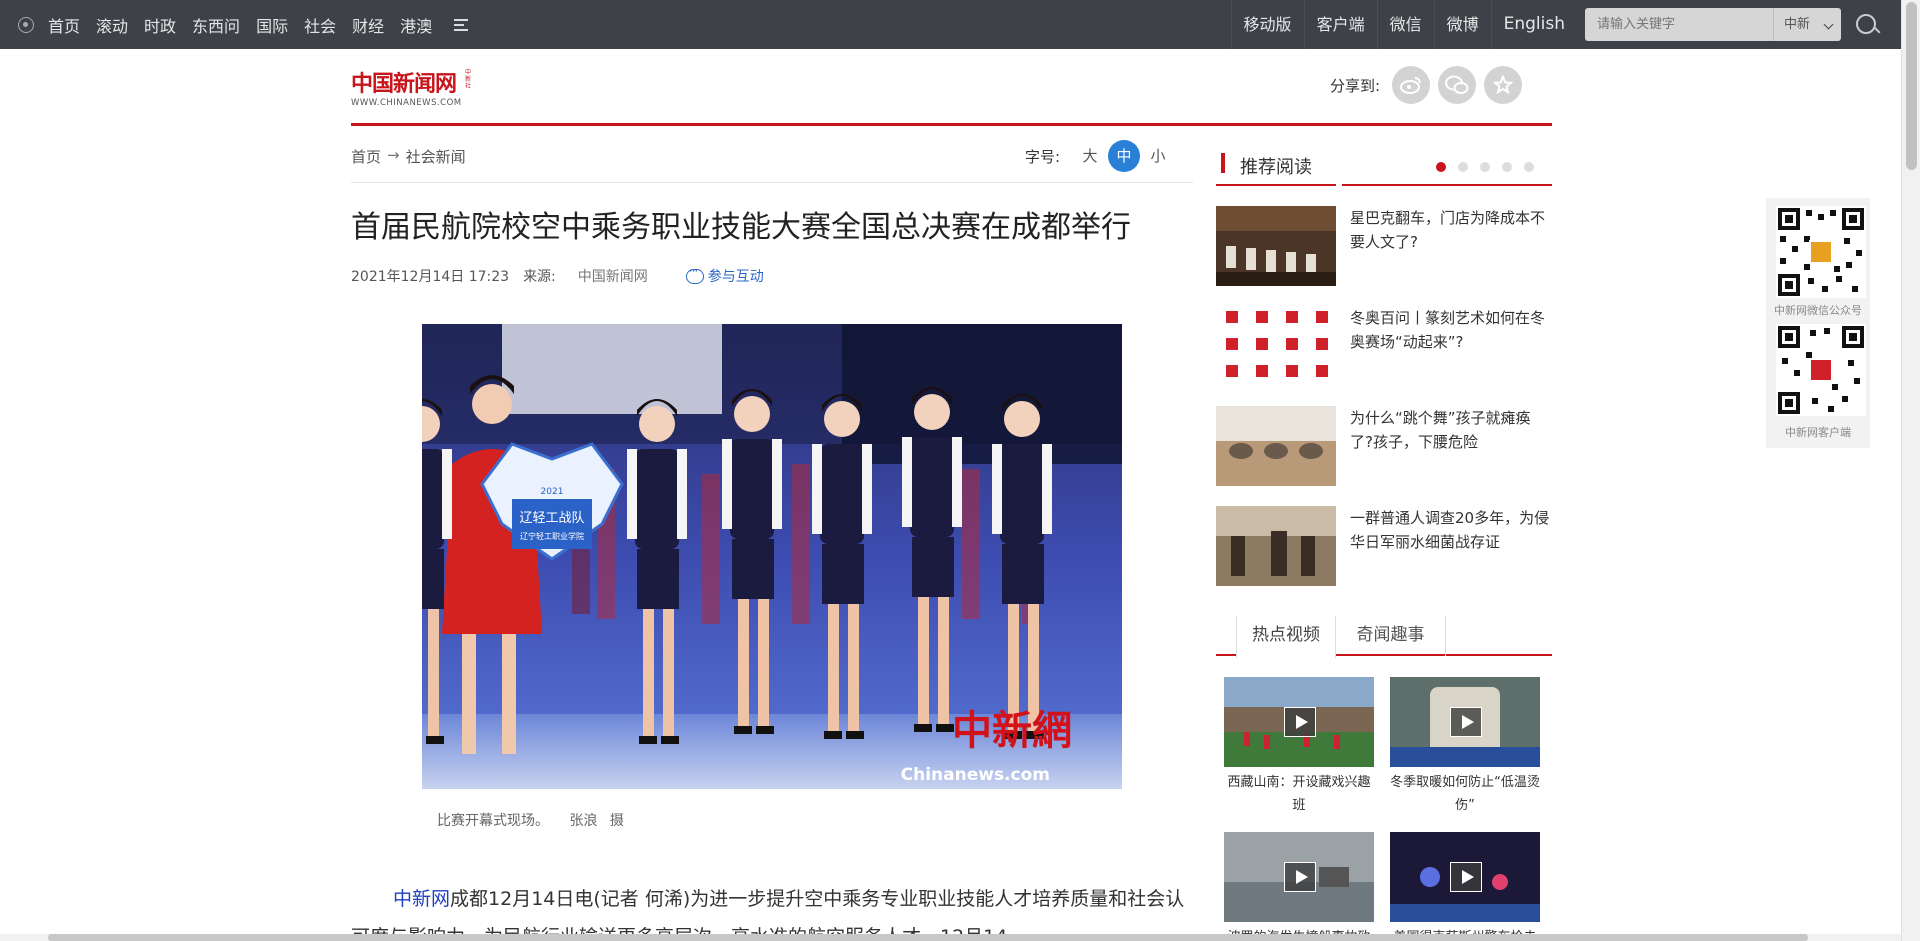 The width and height of the screenshot is (1920, 941). Describe the element at coordinates (928, 937) in the screenshot. I see `horizontal-scrollbar-thumb` at that location.